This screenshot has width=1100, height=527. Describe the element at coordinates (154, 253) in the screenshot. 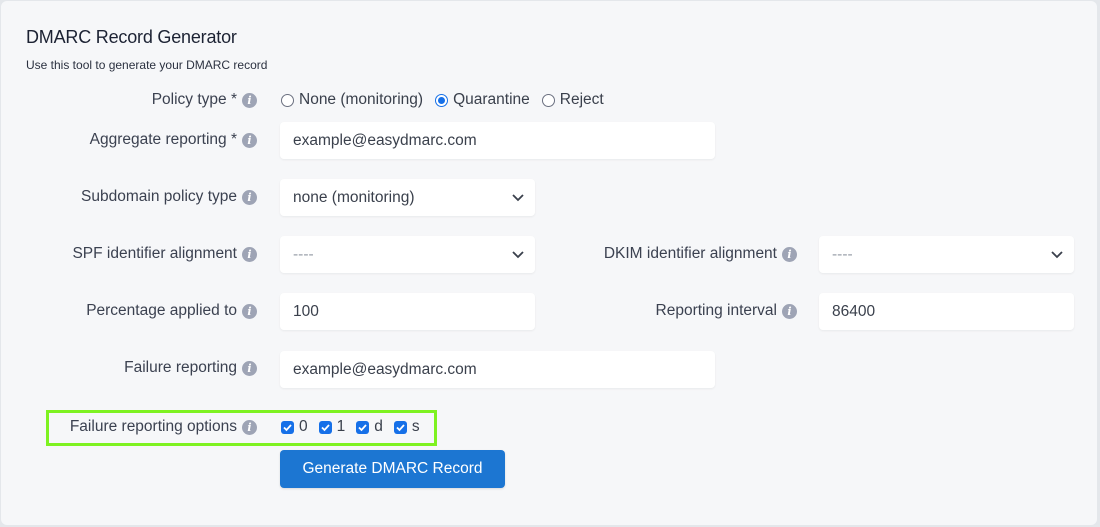

I see `spf-alignment-label-text: SPF identifier alignment` at that location.